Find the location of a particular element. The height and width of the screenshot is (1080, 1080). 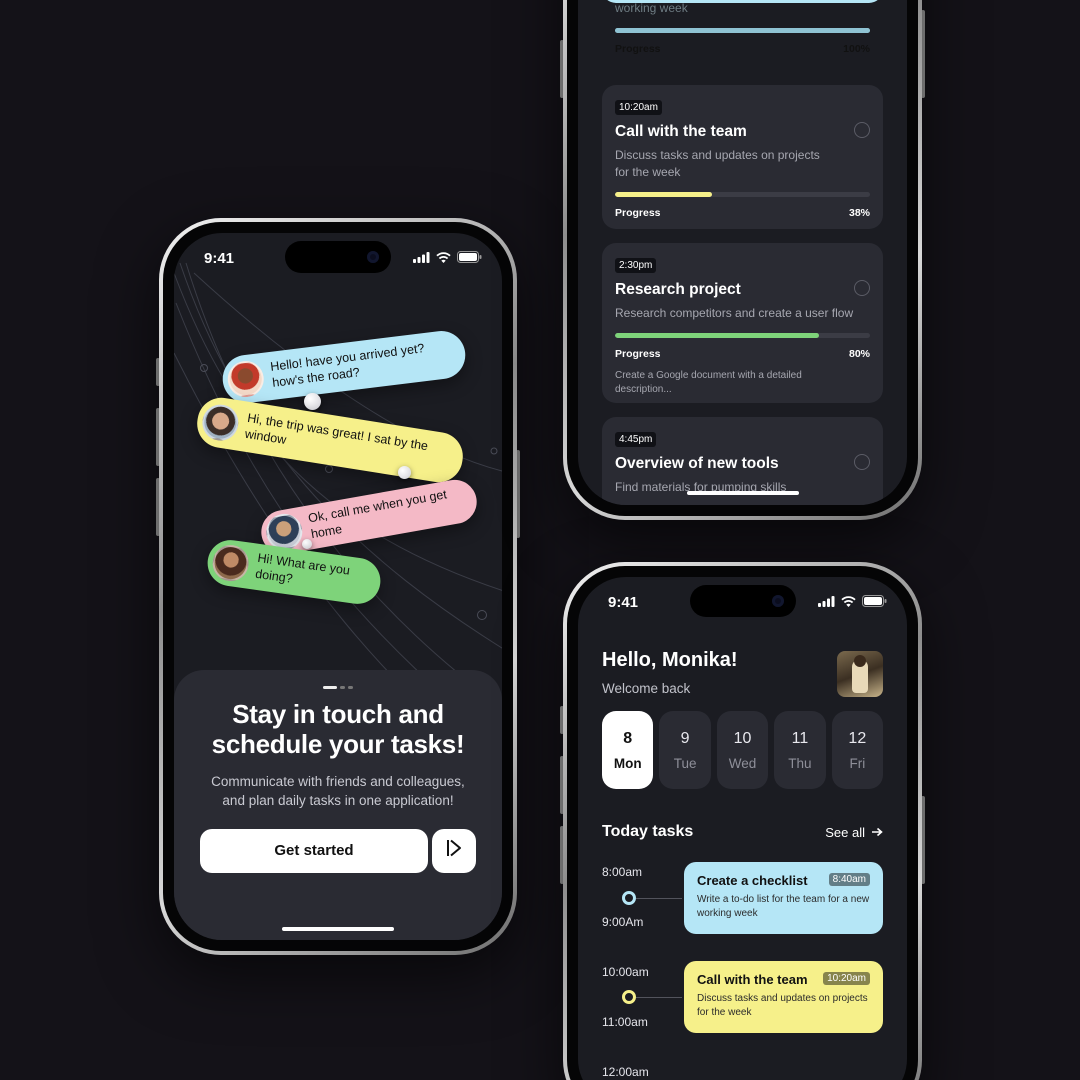

schedule-time-chip: 8:40am is located at coordinates (849, 879).